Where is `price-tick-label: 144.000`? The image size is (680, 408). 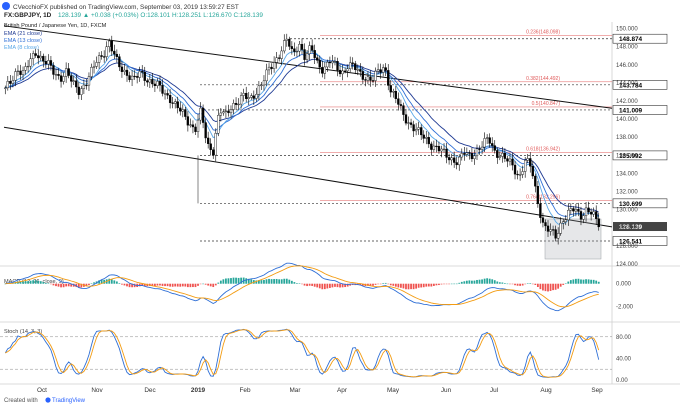 price-tick-label: 144.000 is located at coordinates (627, 84).